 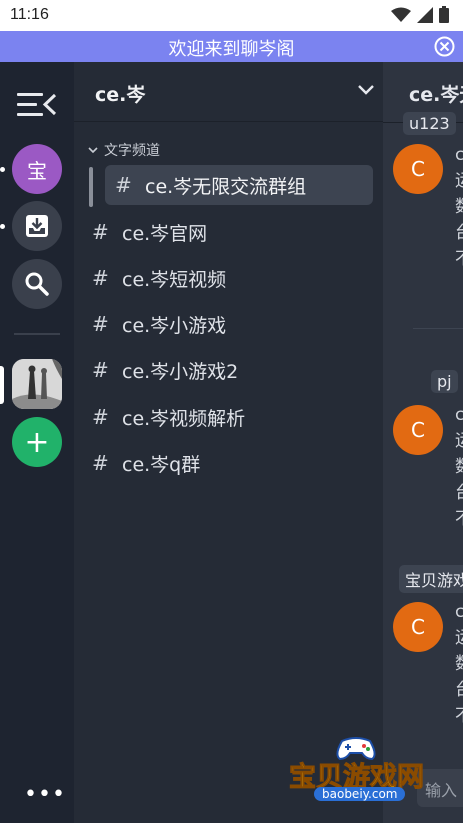 I want to click on search-icon, so click(x=37, y=284).